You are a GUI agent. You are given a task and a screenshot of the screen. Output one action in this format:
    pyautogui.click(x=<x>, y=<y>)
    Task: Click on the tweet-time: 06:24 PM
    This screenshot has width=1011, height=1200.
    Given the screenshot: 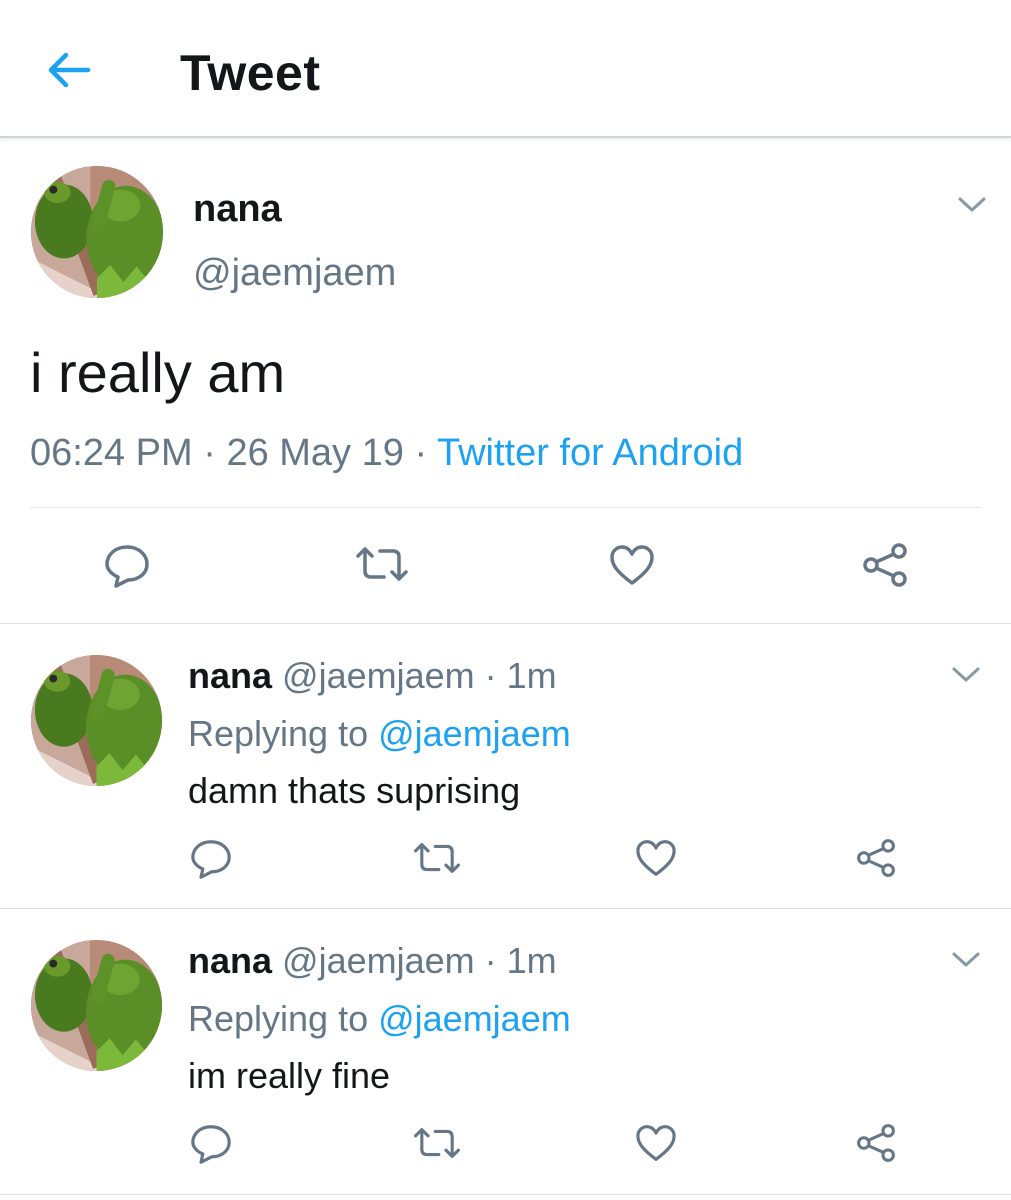 What is the action you would take?
    pyautogui.click(x=111, y=453)
    